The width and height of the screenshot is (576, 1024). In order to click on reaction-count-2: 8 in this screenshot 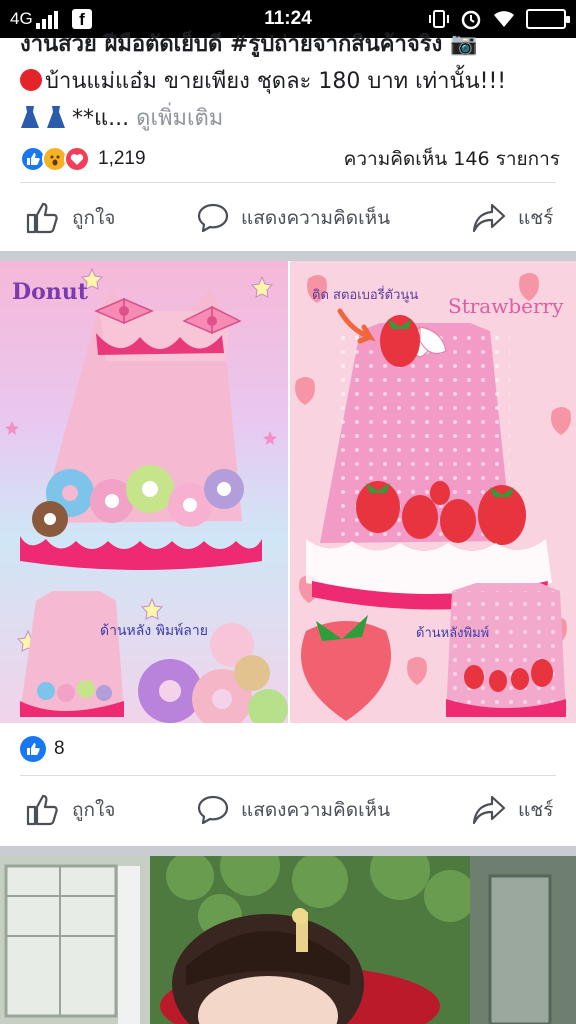, I will do `click(59, 748)`.